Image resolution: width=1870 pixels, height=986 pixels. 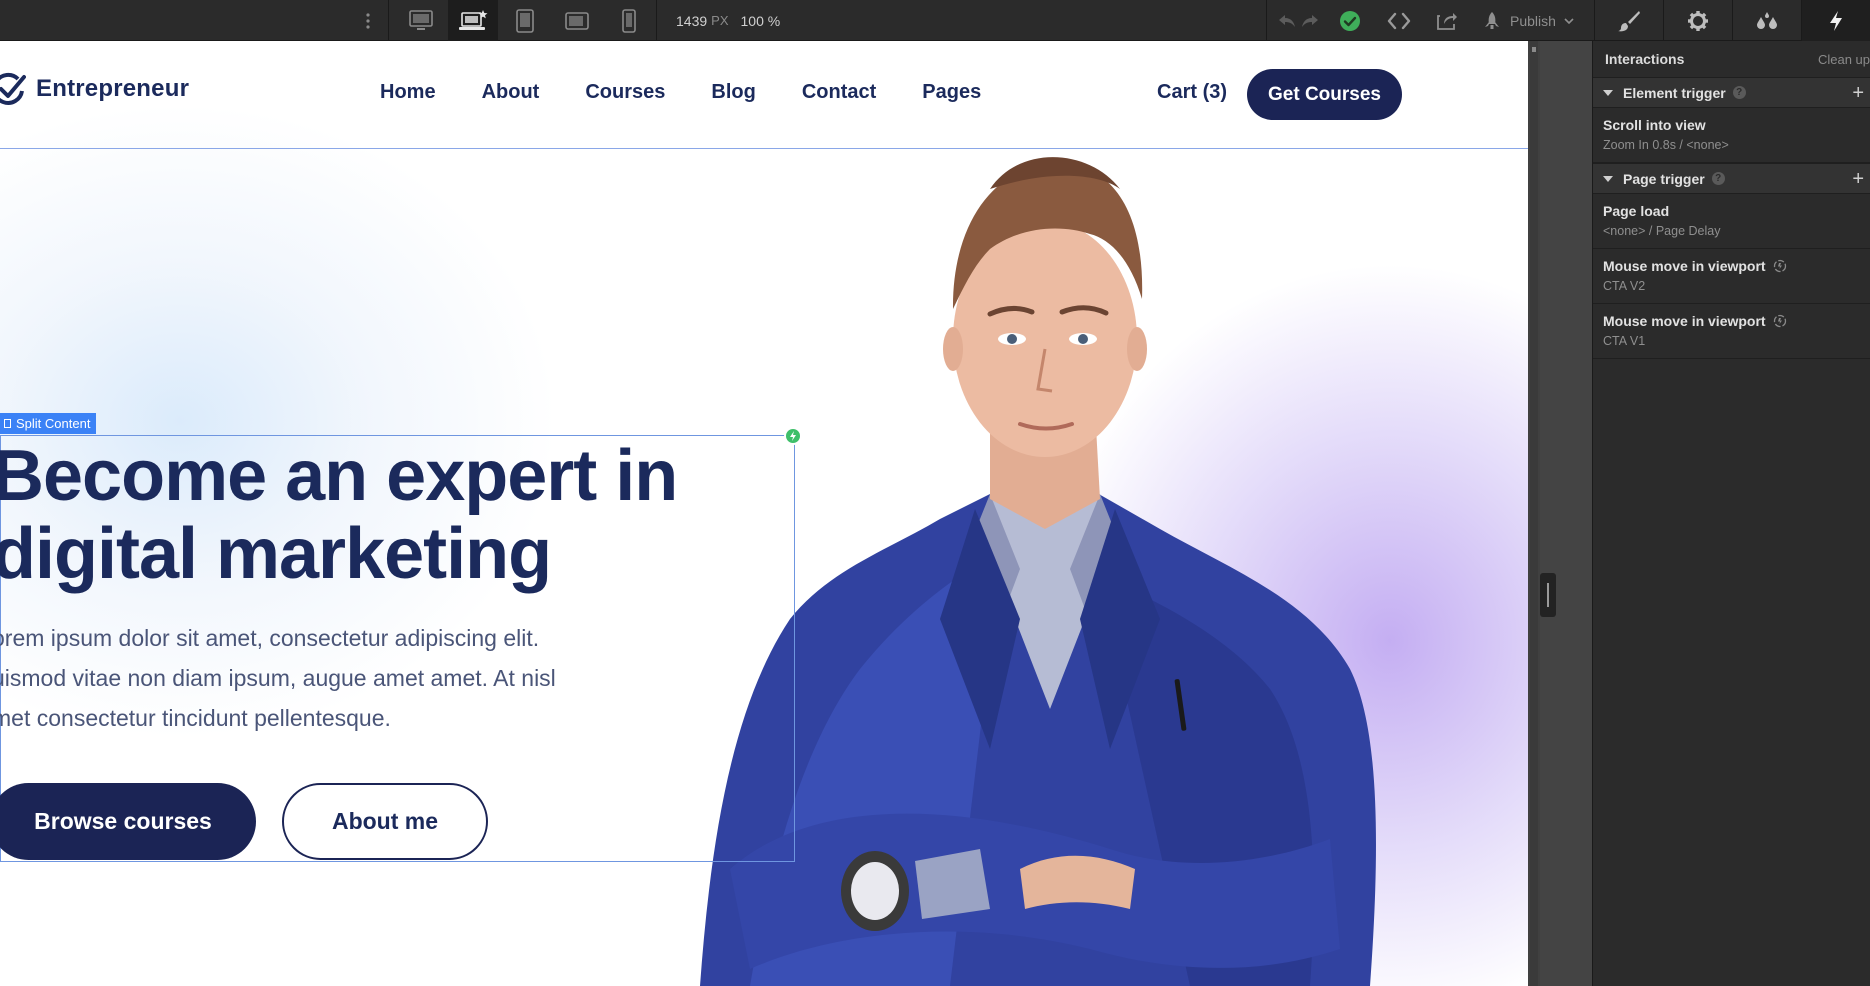 I want to click on undo-icon, so click(x=1287, y=21).